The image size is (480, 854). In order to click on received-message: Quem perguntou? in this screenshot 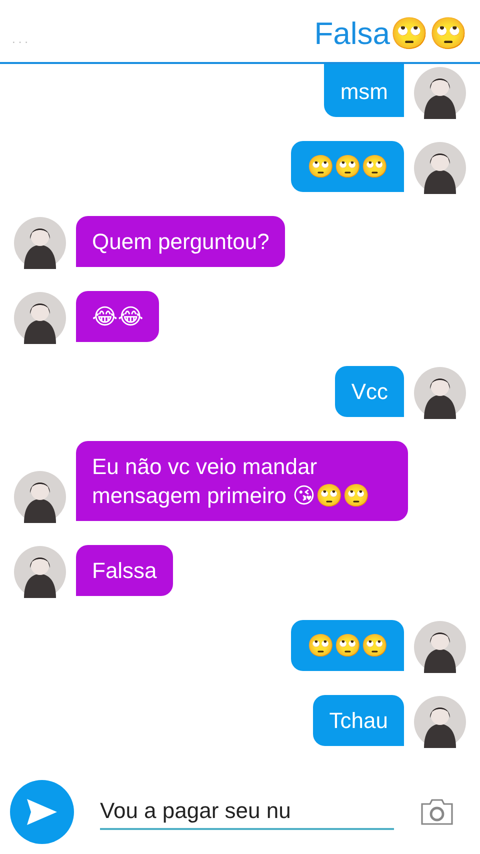, I will do `click(181, 241)`.